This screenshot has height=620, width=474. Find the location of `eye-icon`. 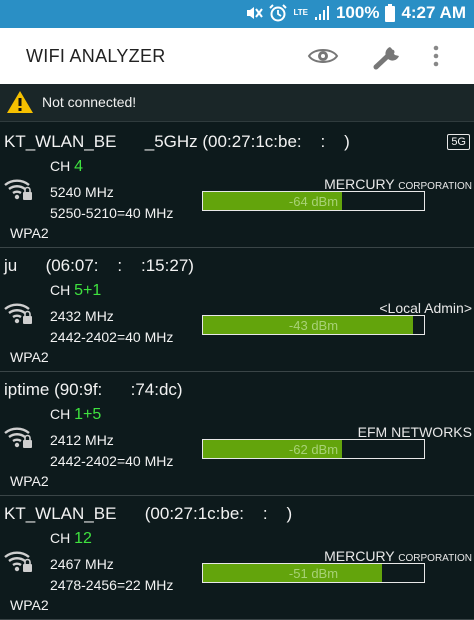

eye-icon is located at coordinates (323, 56).